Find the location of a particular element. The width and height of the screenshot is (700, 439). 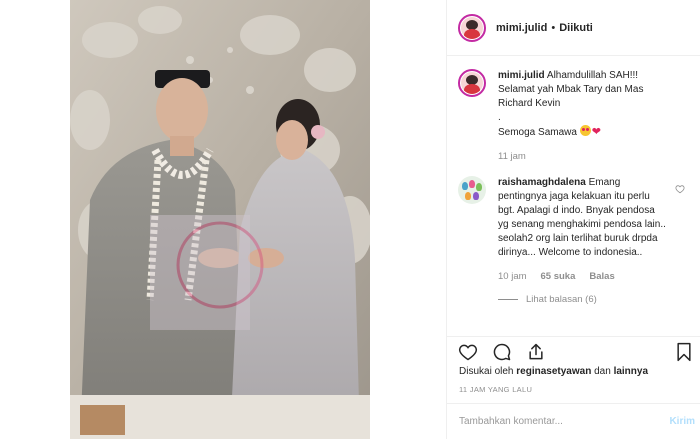

comment-bubble-icon is located at coordinates (502, 352).